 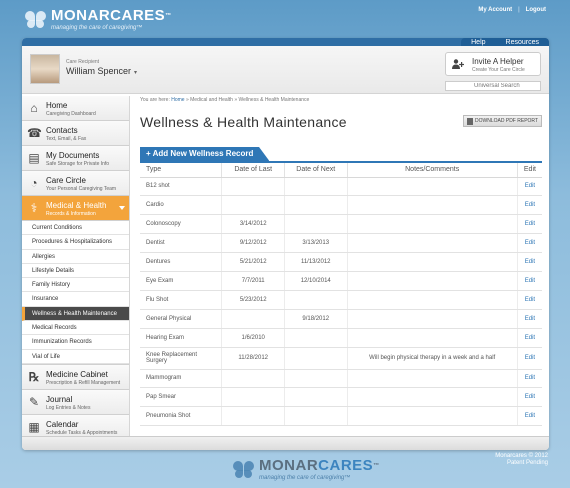 I want to click on invite-helper-button: Invite A Helper Create Your Care Circle, so click(x=493, y=64).